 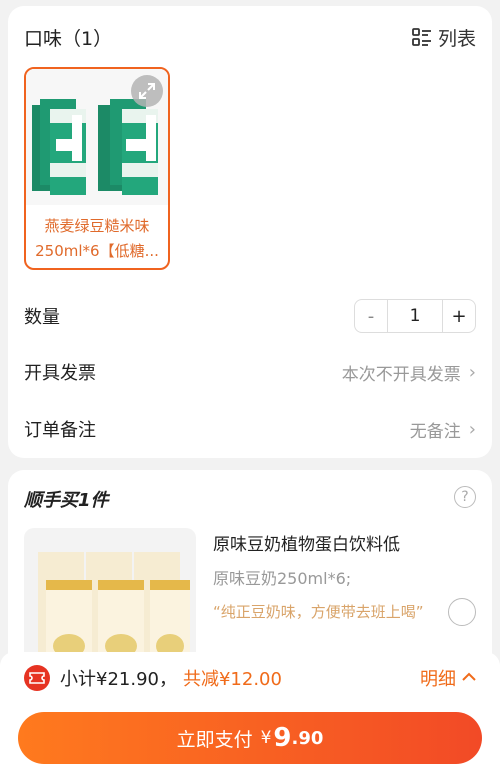 I want to click on invoice-value: 本次不开具发票 ›, so click(x=409, y=372).